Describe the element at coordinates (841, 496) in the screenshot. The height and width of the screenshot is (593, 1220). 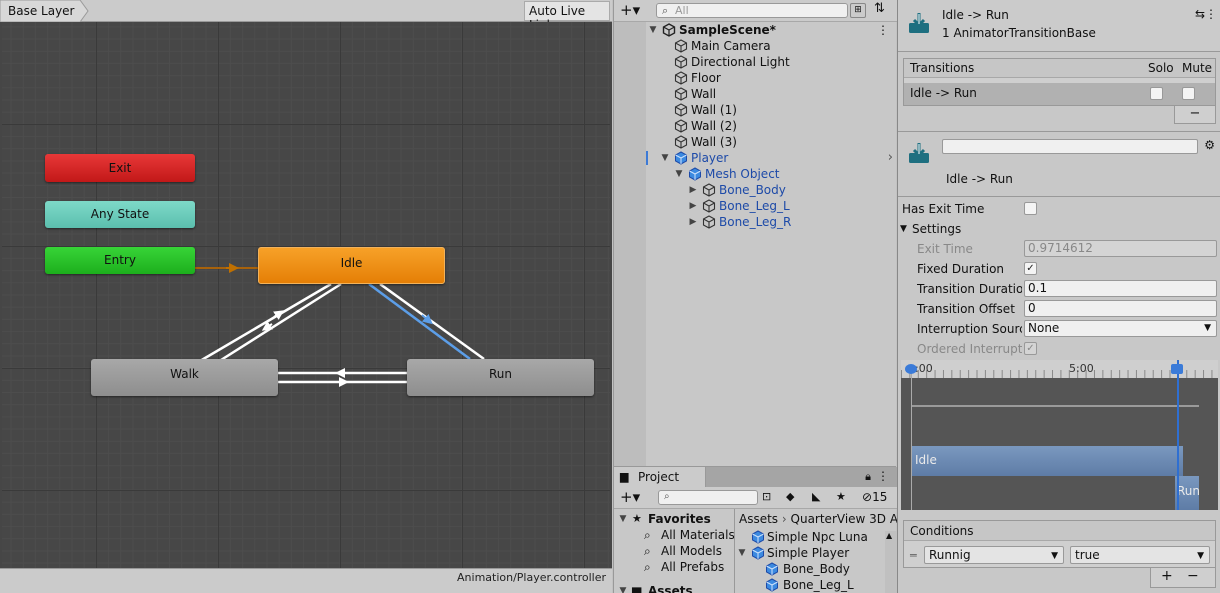
I see `favorite-star-icon: ★` at that location.